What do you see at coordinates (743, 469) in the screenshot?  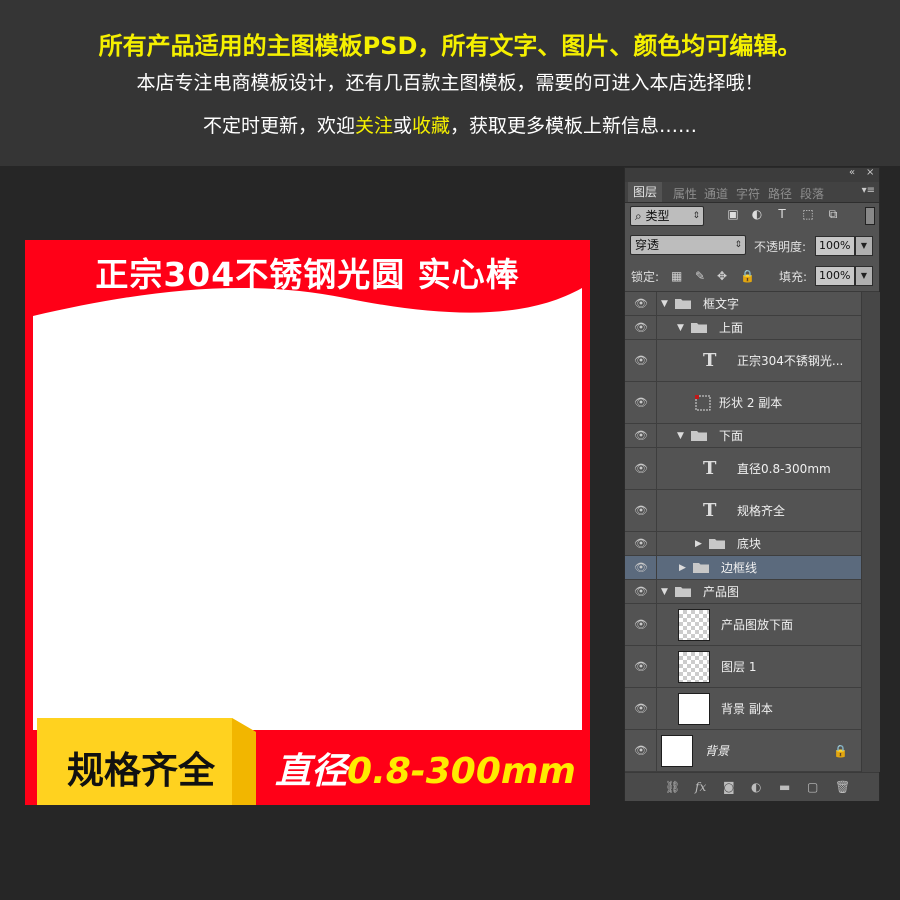 I see `layer-text-diameter: 👁 T 直径0.8-300mm` at bounding box center [743, 469].